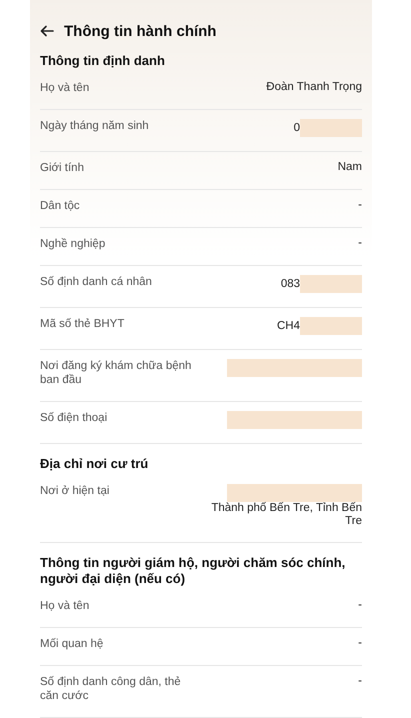  Describe the element at coordinates (103, 61) in the screenshot. I see `section-title: Thông tin định danh` at that location.